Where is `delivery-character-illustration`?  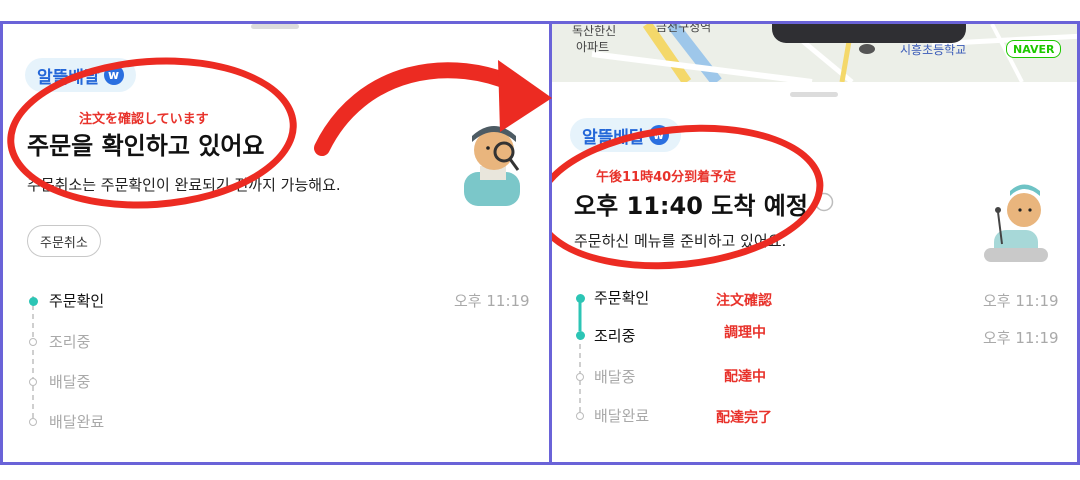 delivery-character-illustration is located at coordinates (1016, 223).